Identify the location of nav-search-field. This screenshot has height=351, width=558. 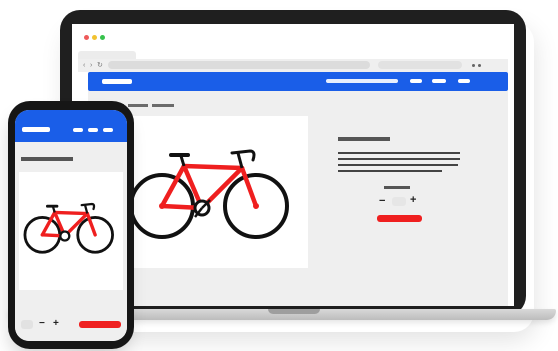
(362, 81).